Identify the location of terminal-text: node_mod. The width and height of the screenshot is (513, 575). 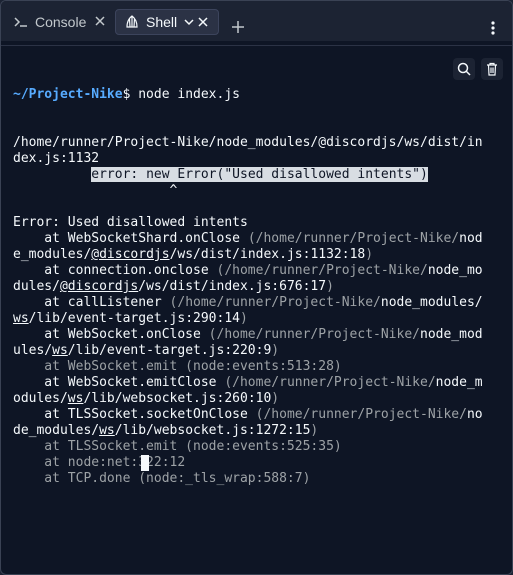
(451, 334).